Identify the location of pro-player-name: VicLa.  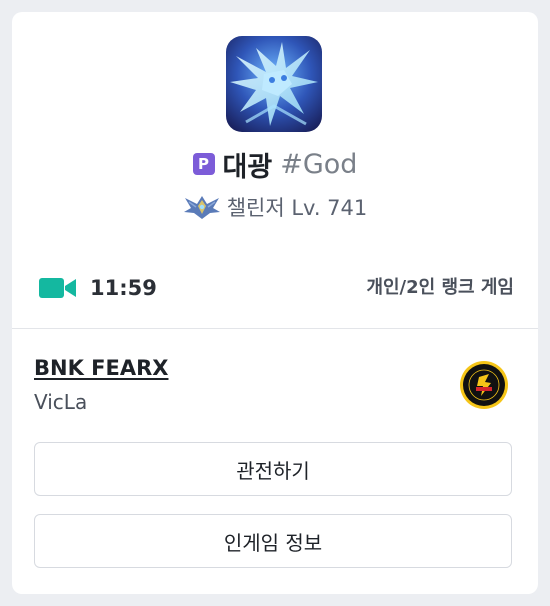
(61, 402).